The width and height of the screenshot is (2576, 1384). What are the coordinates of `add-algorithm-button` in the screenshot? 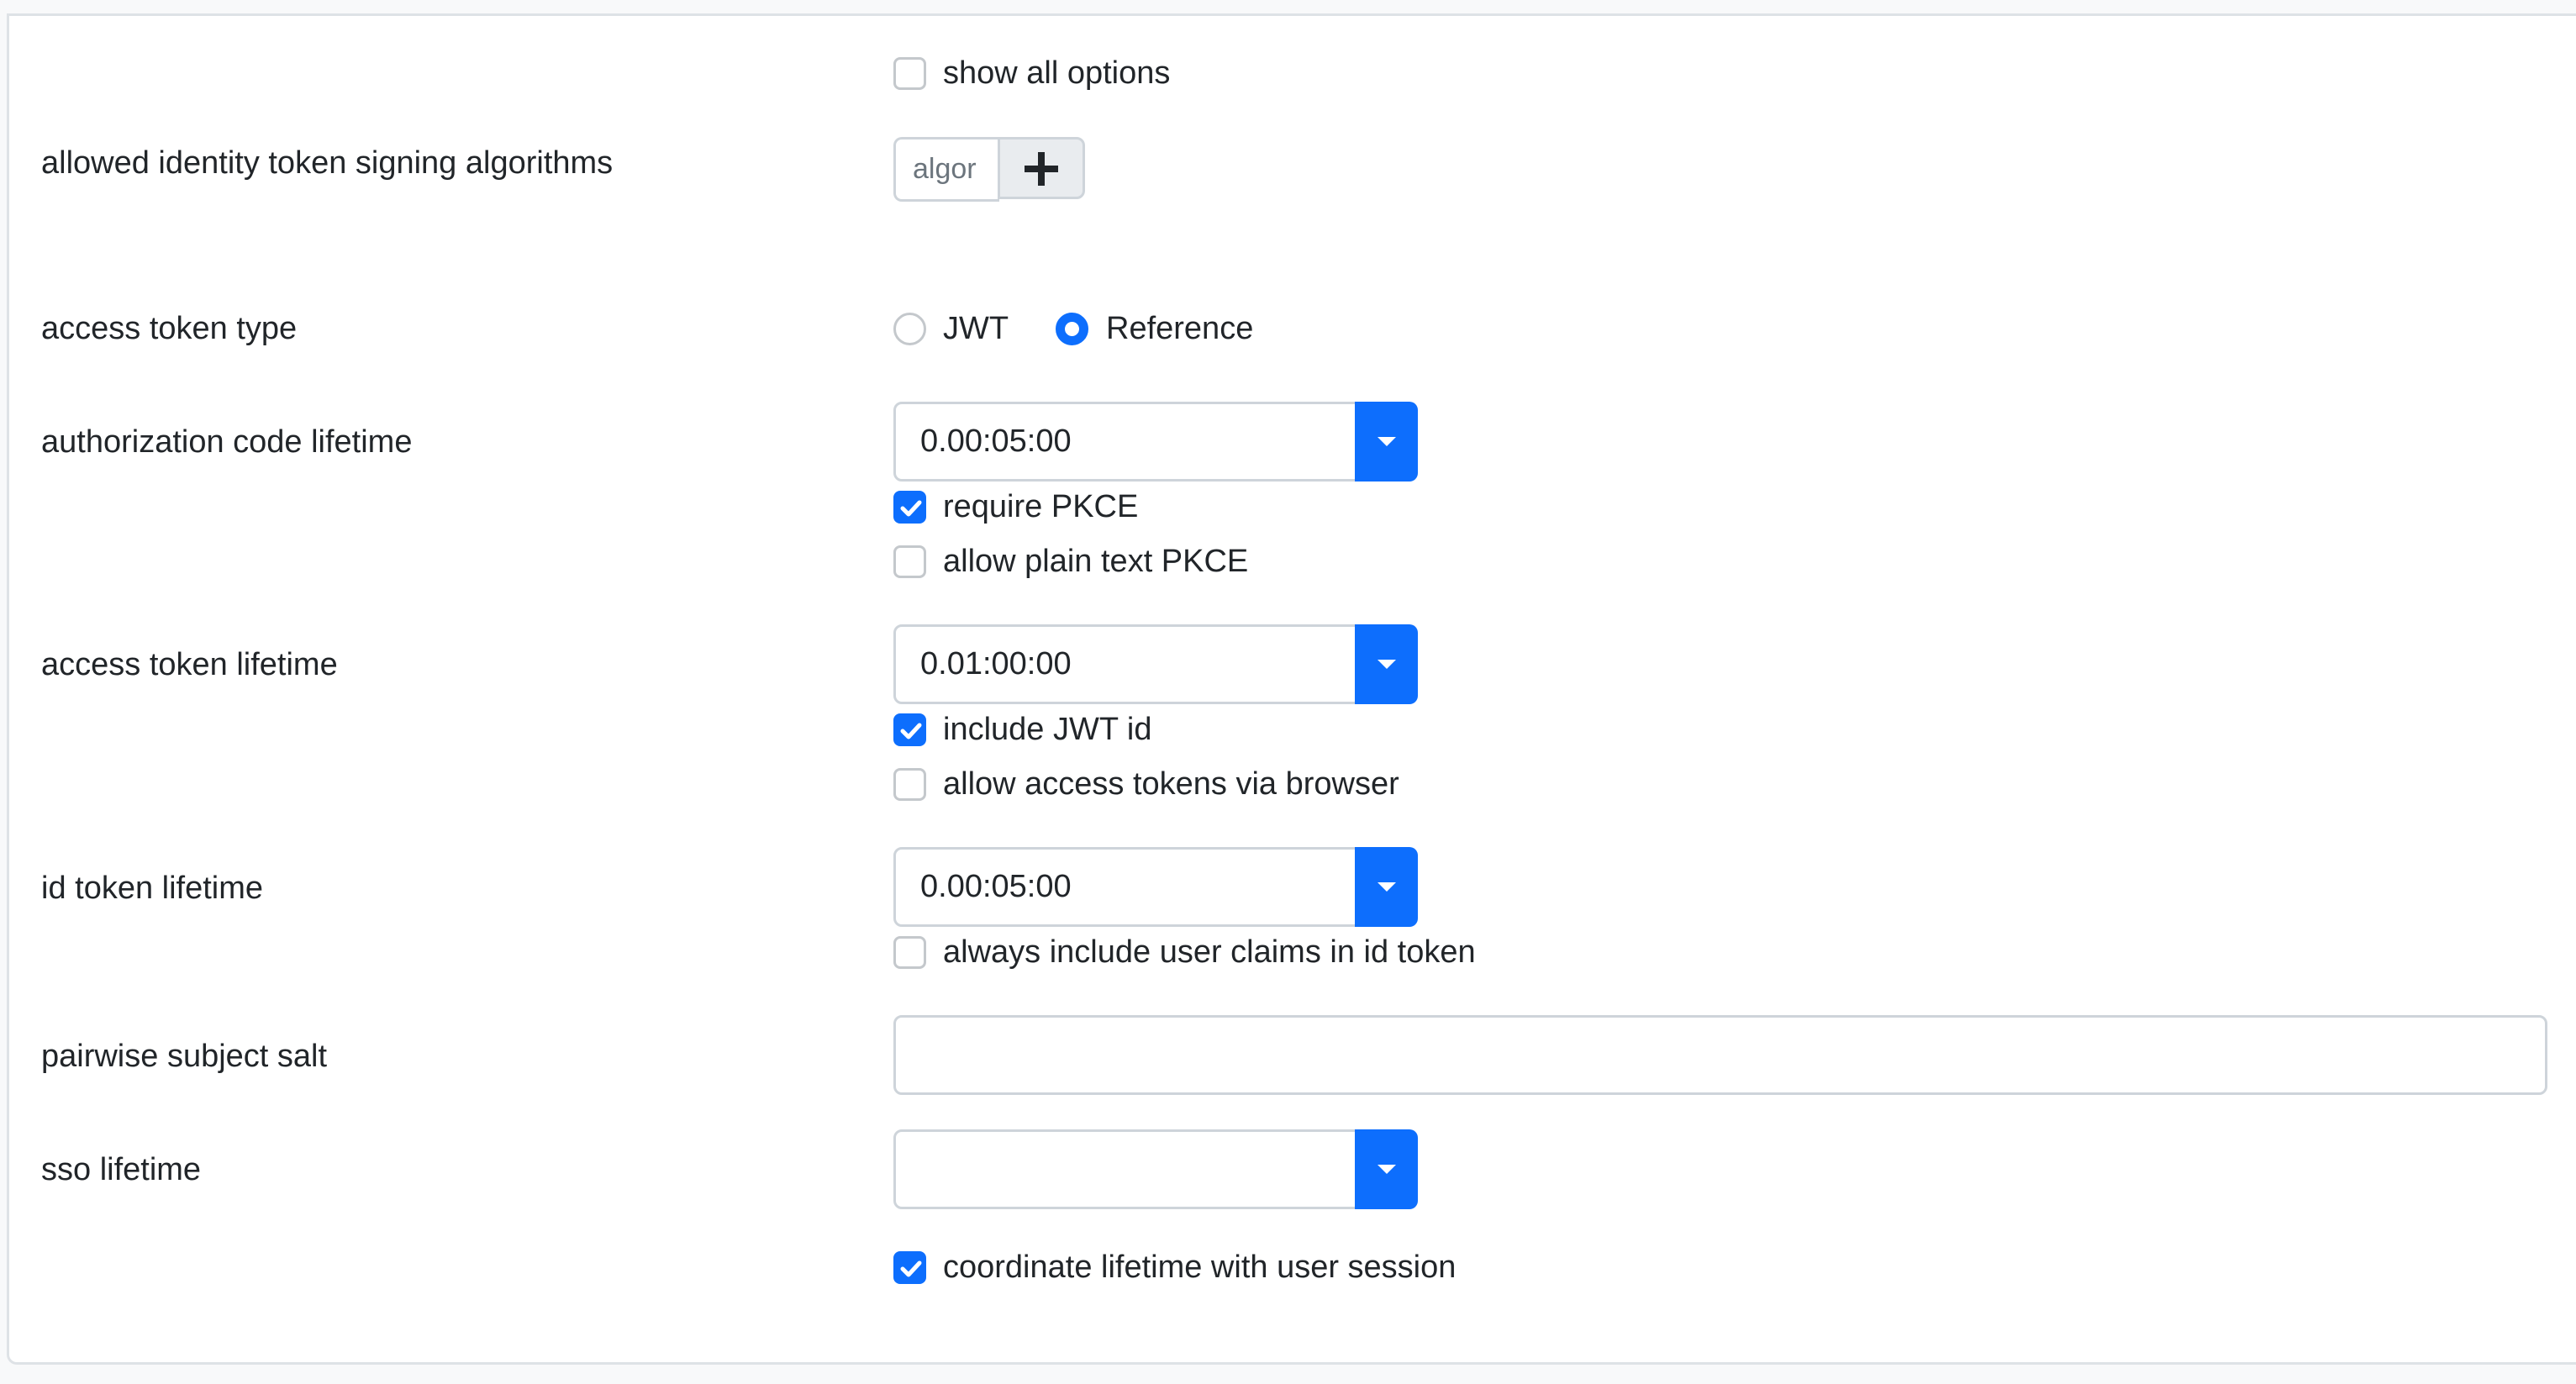 It's located at (1041, 168).